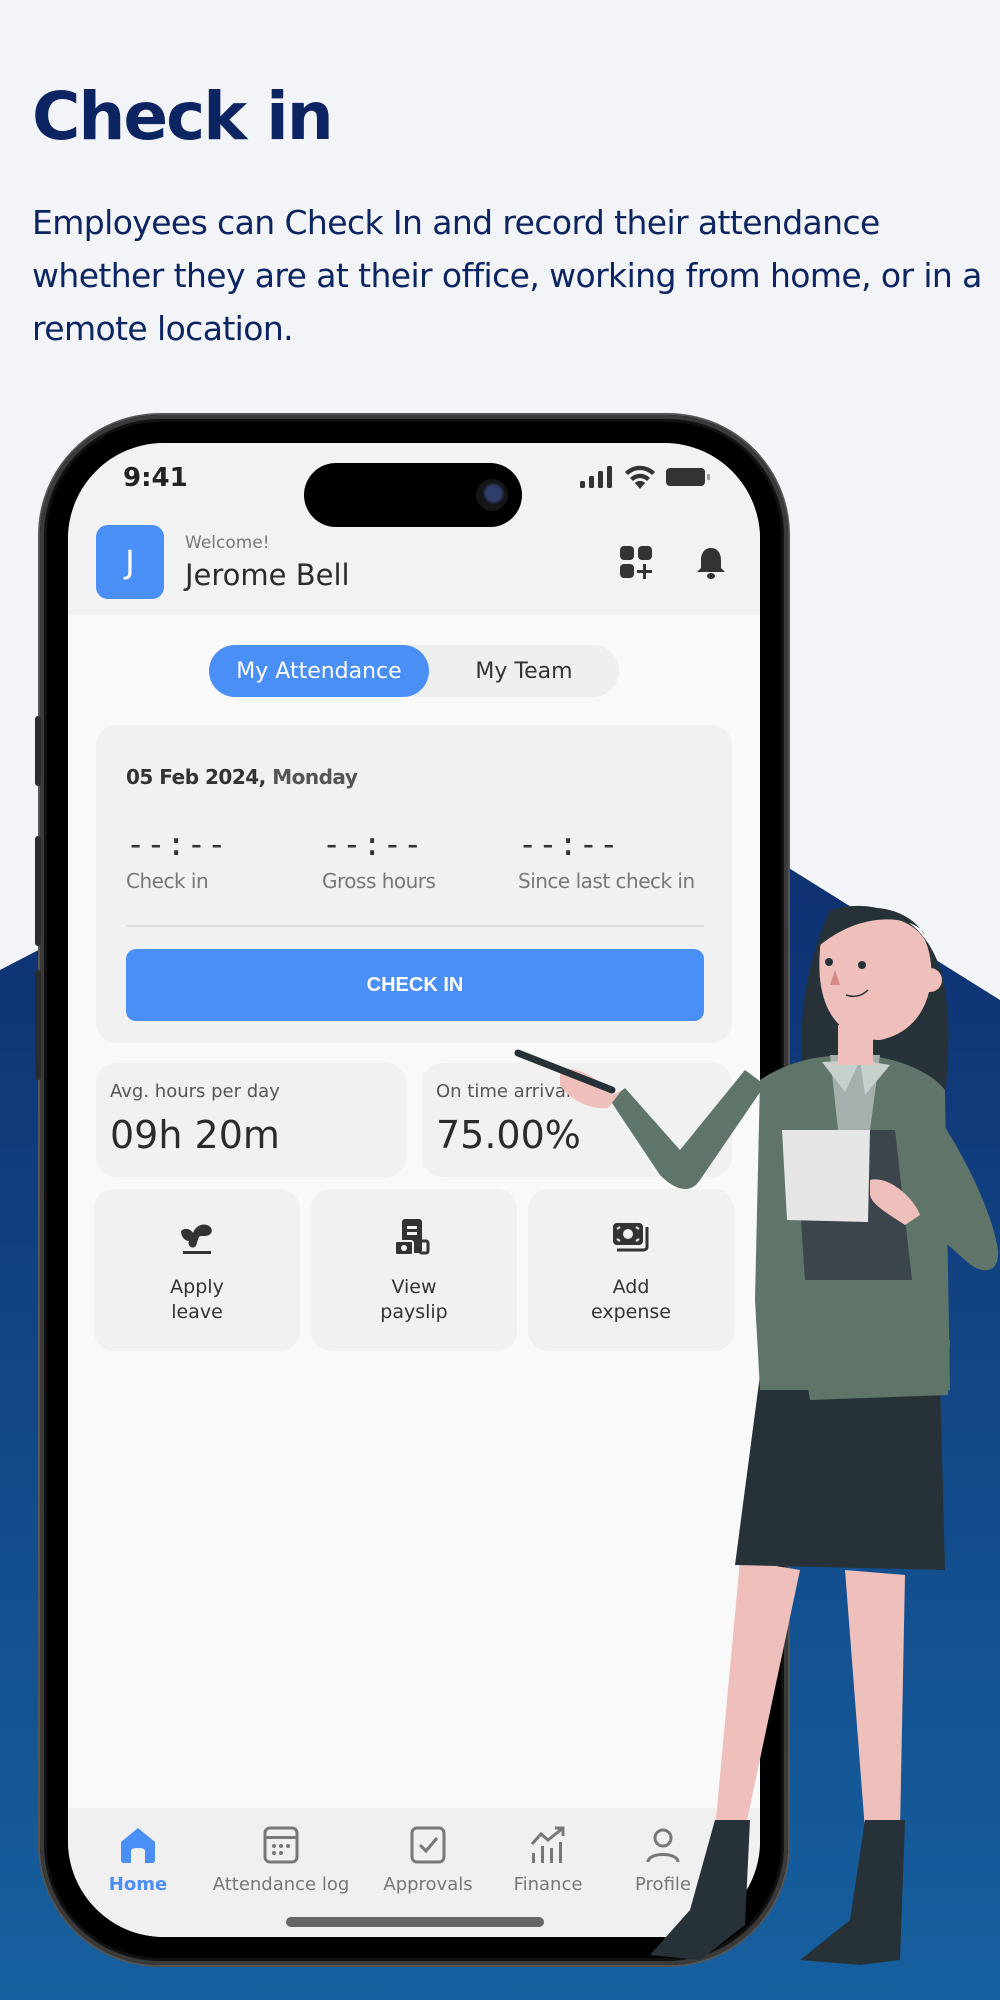 The width and height of the screenshot is (1000, 2000). I want to click on tab-approvals: Approvals, so click(428, 1860).